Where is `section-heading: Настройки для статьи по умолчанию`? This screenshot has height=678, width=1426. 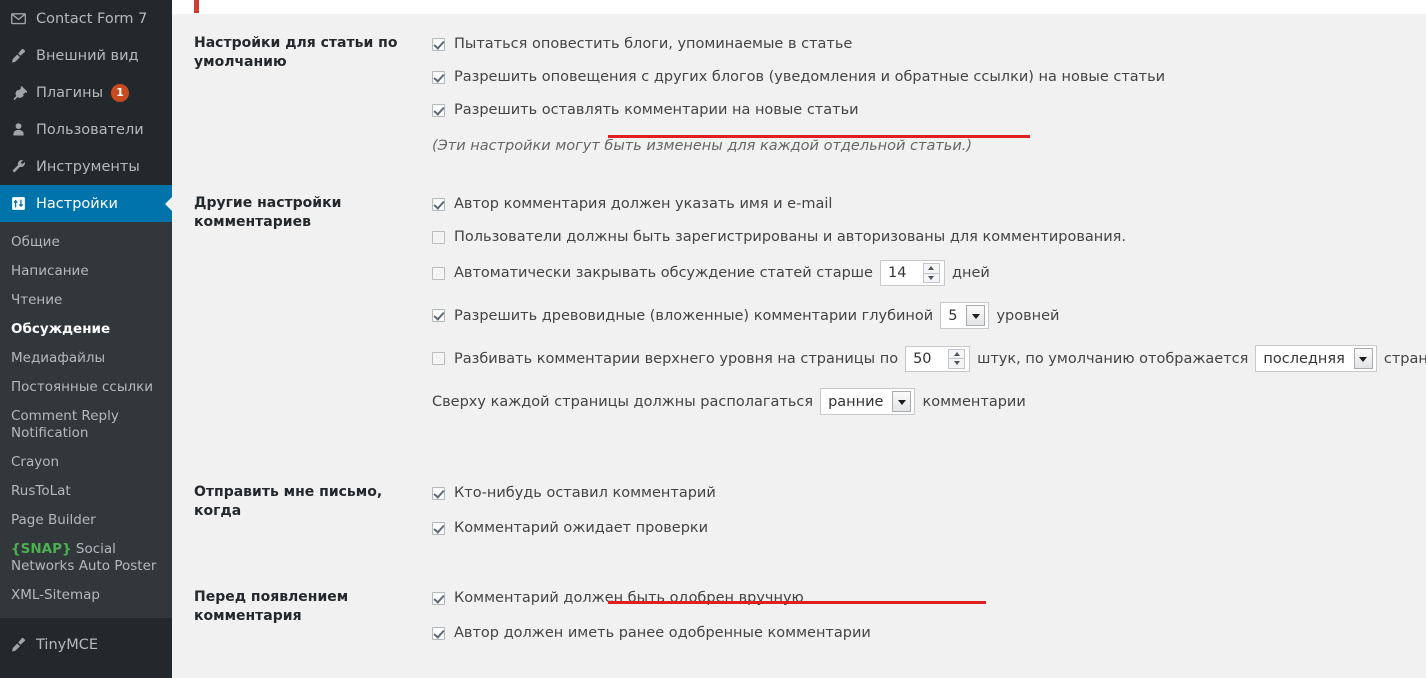 section-heading: Настройки для статьи по умолчанию is located at coordinates (296, 52).